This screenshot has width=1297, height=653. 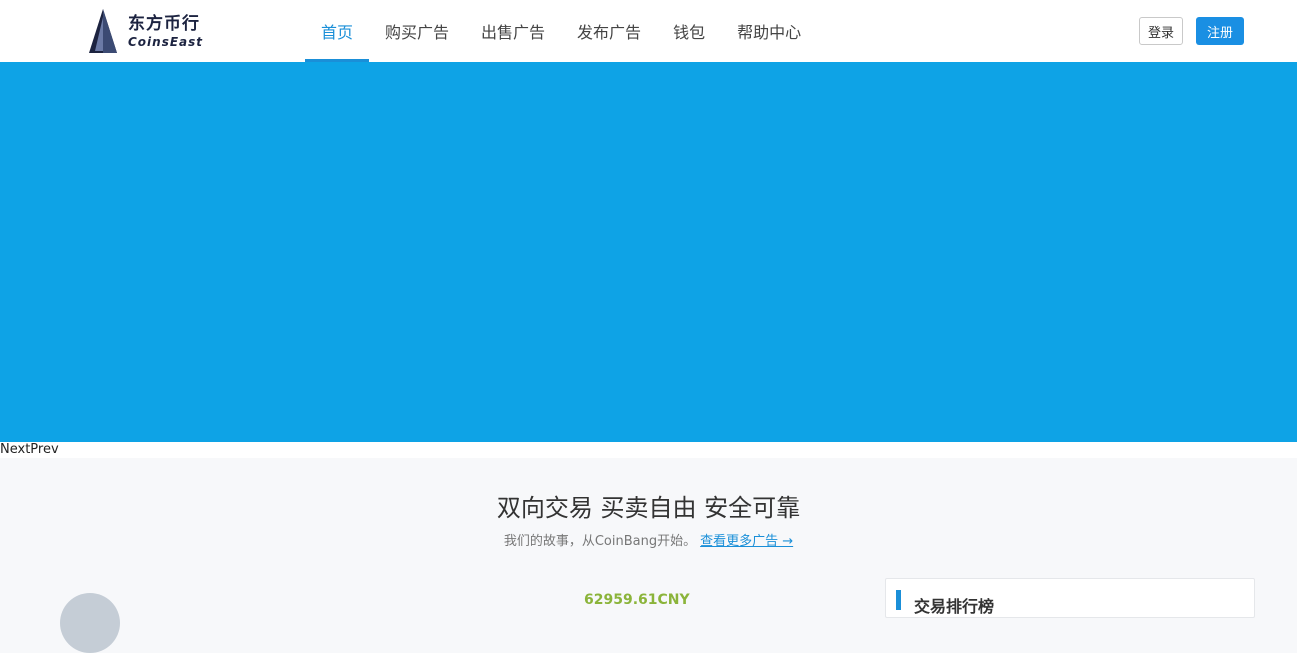 I want to click on section-title: 双向交易 买卖自由 安全可靠, so click(x=648, y=508).